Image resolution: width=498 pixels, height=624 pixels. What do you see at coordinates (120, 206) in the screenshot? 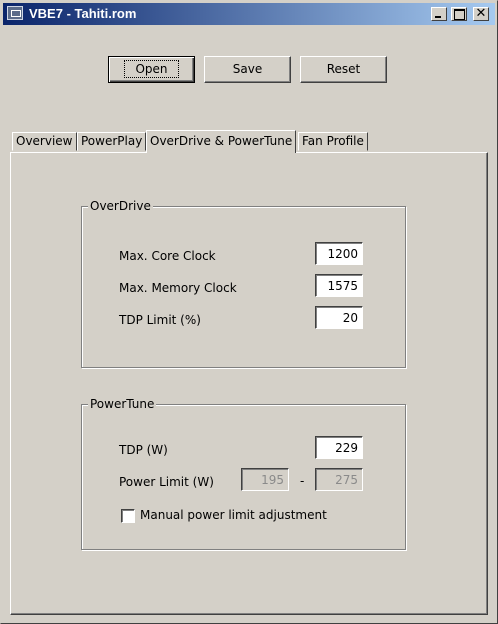
I see `overdrive-group-title: OverDrive` at bounding box center [120, 206].